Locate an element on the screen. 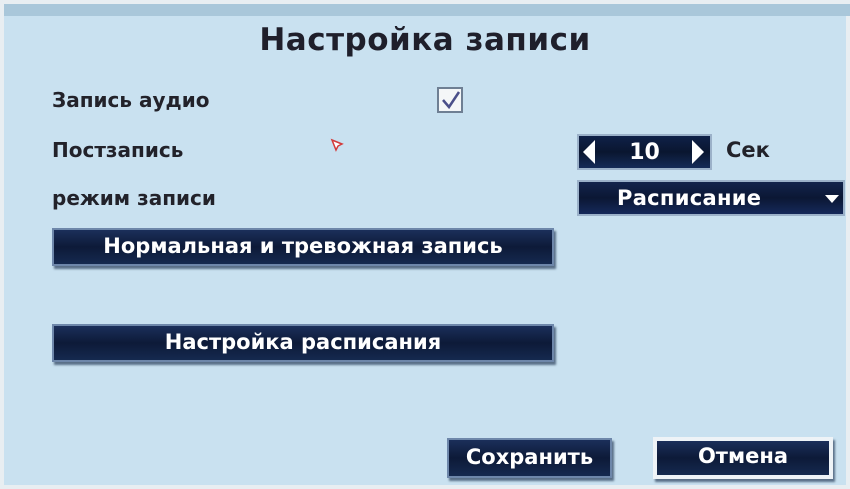 The width and height of the screenshot is (850, 489). audio-record-label: Запись аудио is located at coordinates (131, 100).